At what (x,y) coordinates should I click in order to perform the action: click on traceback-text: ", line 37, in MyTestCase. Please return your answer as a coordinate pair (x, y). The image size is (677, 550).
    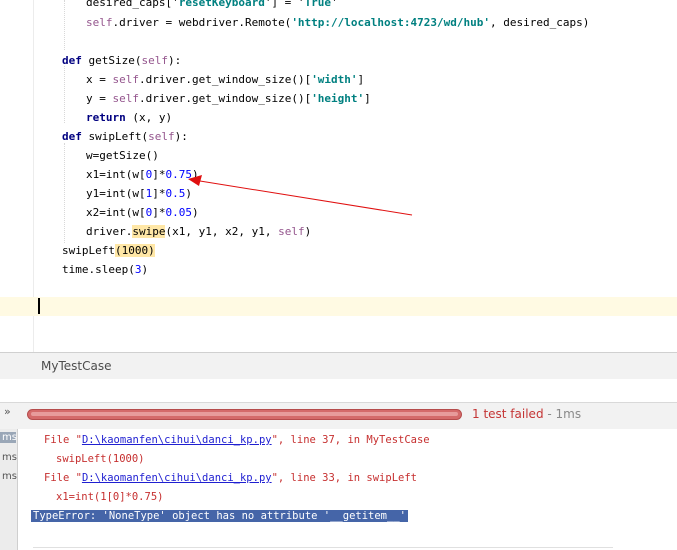
    Looking at the image, I should click on (350, 440).